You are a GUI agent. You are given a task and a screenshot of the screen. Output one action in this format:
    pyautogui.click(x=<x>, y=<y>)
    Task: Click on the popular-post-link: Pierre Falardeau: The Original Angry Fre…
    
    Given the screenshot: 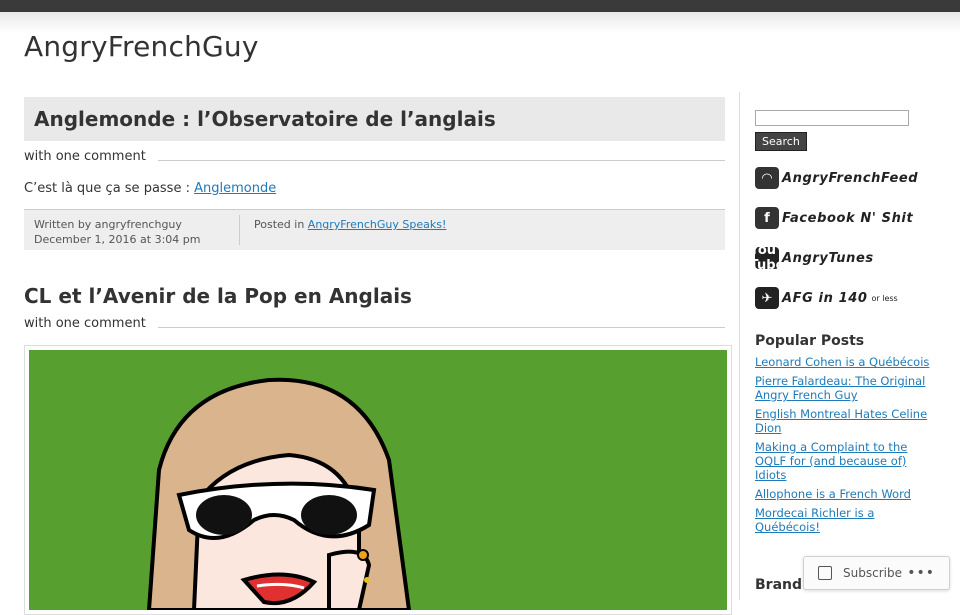 What is the action you would take?
    pyautogui.click(x=840, y=388)
    